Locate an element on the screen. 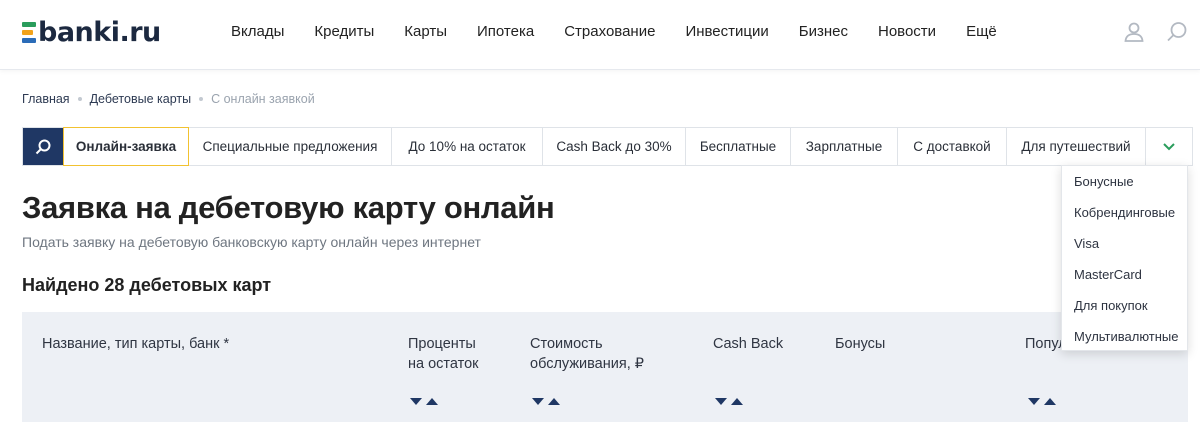 This screenshot has height=422, width=1200. sort-cashback-control is located at coordinates (730, 403).